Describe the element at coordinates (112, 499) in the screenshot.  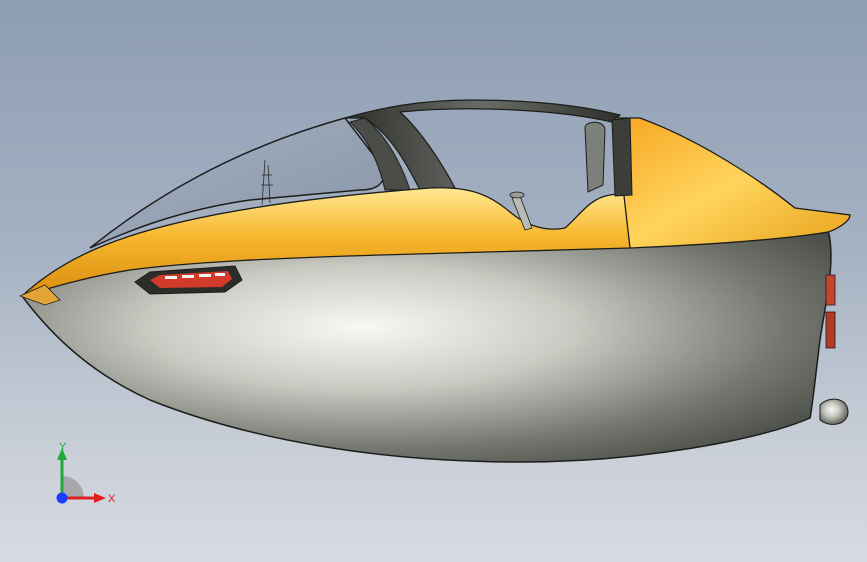
I see `x-axis-label: X` at that location.